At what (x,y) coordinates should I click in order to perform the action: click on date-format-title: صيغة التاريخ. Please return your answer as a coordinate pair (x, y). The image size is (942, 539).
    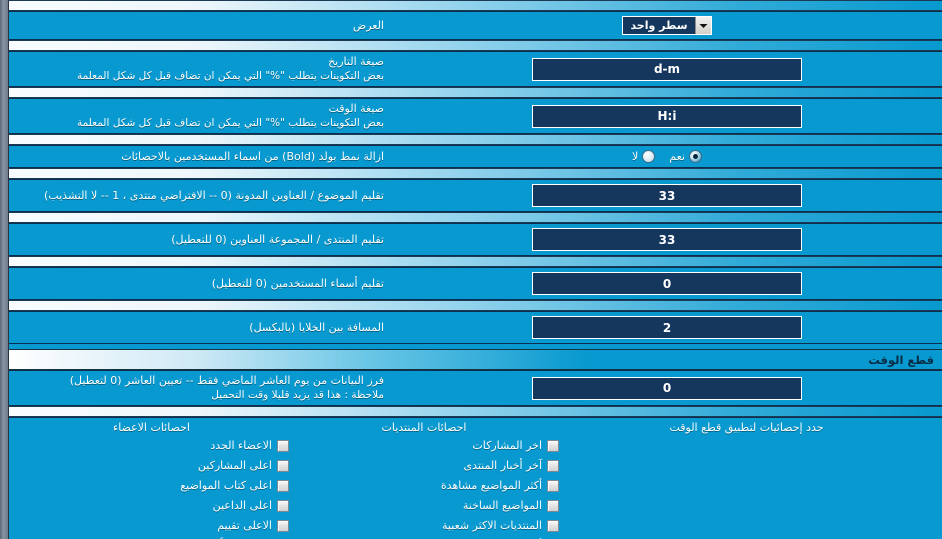
    Looking at the image, I should click on (356, 61).